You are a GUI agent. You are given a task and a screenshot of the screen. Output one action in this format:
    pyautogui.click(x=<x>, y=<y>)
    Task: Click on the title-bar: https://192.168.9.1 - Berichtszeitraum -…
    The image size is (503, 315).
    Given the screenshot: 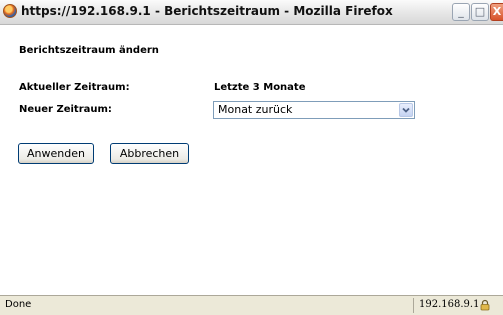 What is the action you would take?
    pyautogui.click(x=251, y=12)
    